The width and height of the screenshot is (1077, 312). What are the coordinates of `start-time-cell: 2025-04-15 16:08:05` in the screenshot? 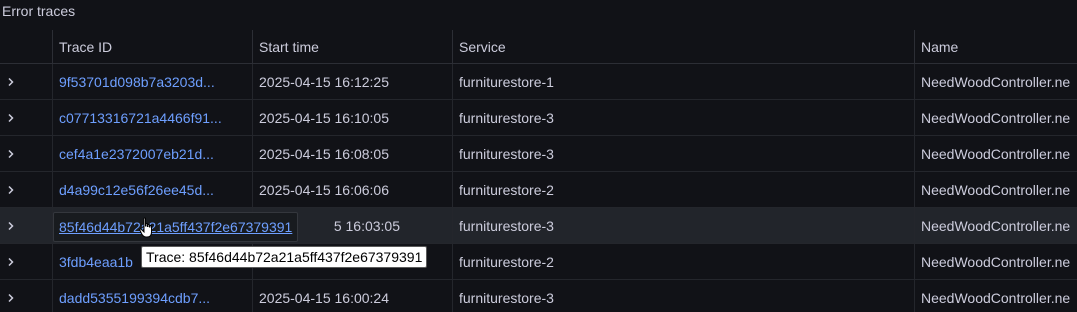 It's located at (352, 153).